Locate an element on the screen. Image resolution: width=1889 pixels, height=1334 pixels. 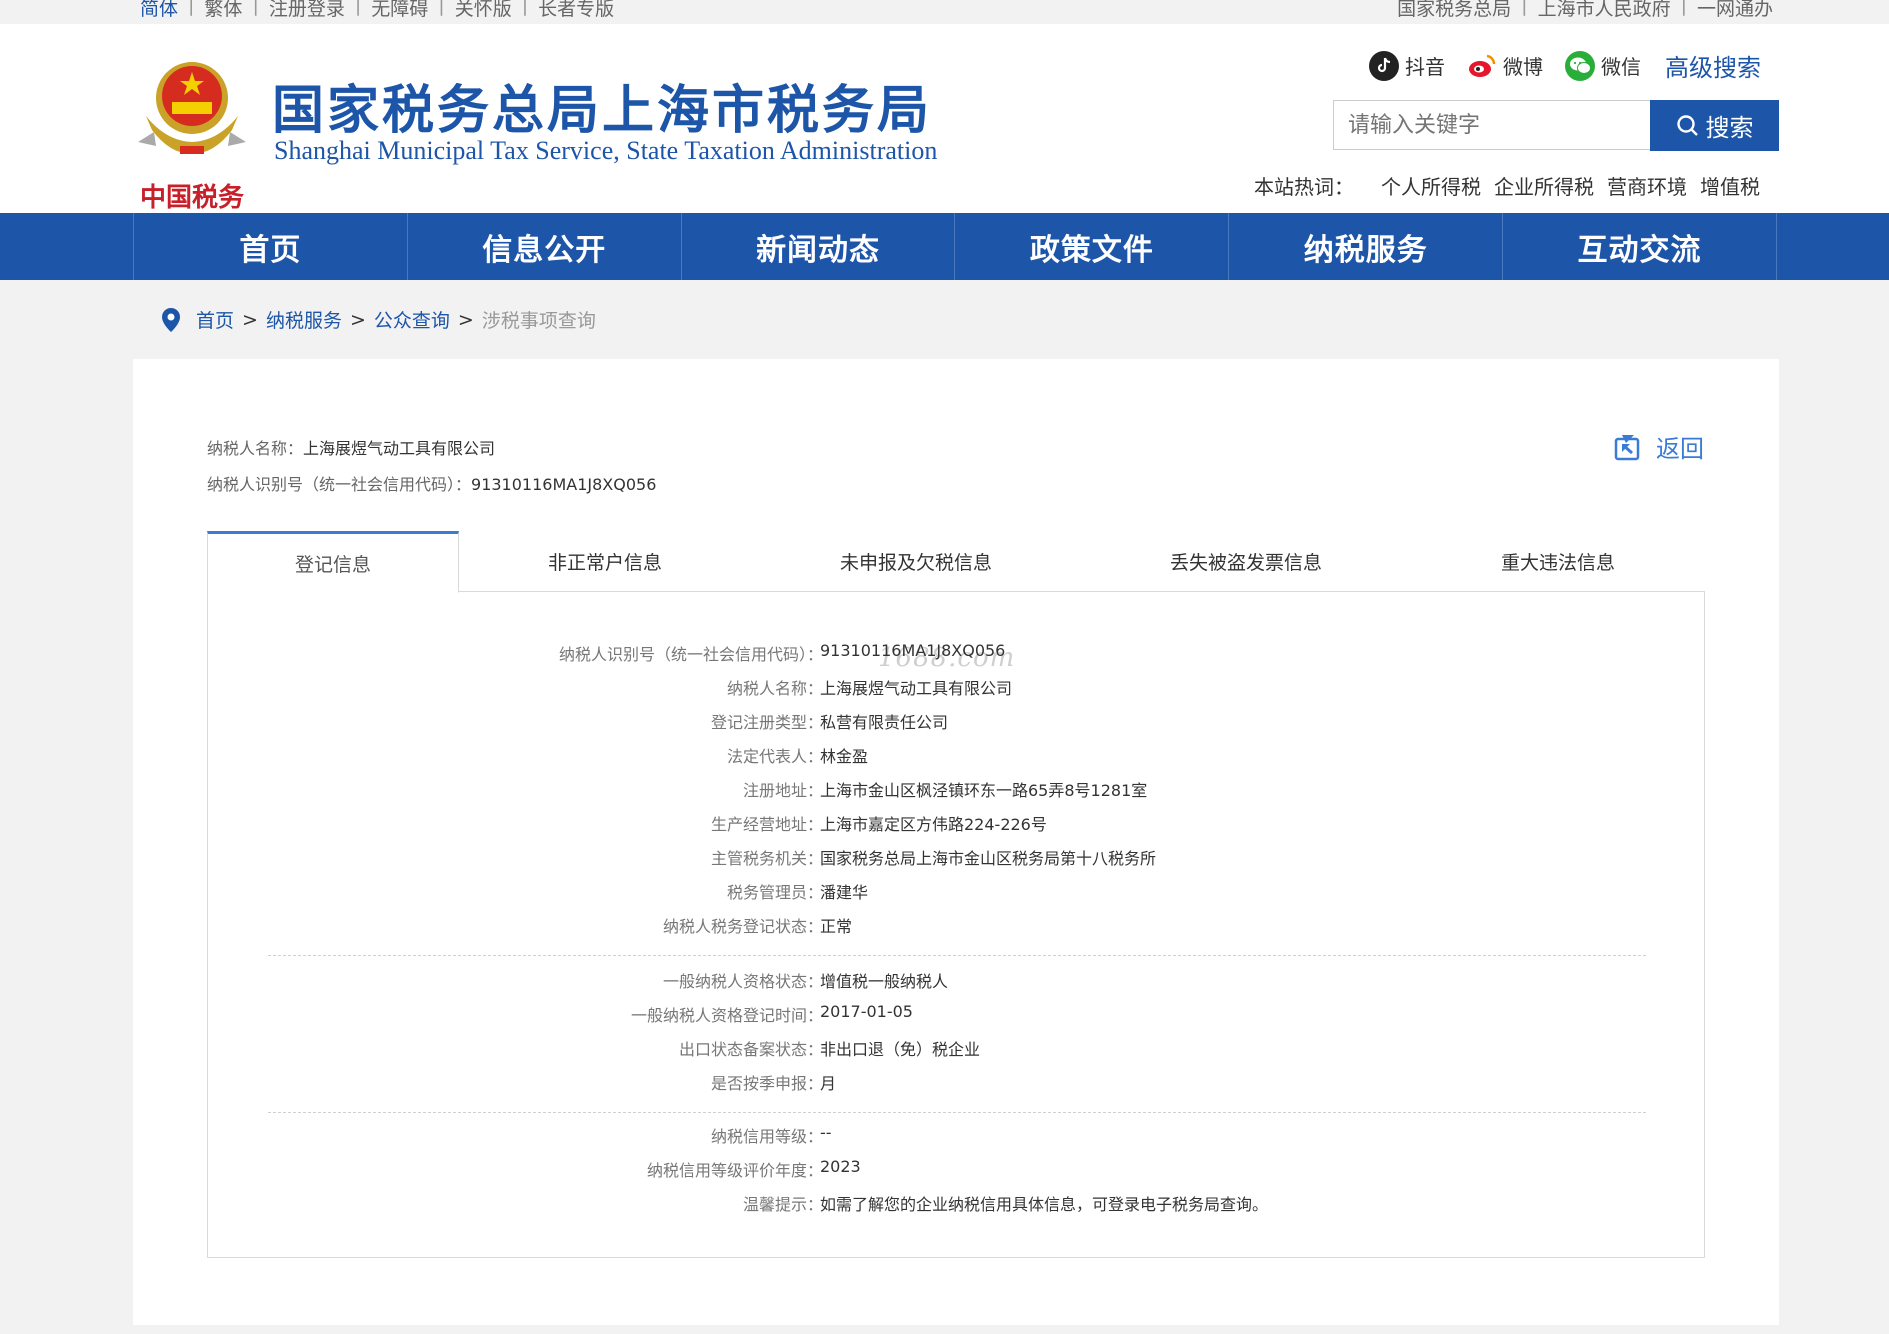
advanced-search-link: 高级搜索 is located at coordinates (1713, 65).